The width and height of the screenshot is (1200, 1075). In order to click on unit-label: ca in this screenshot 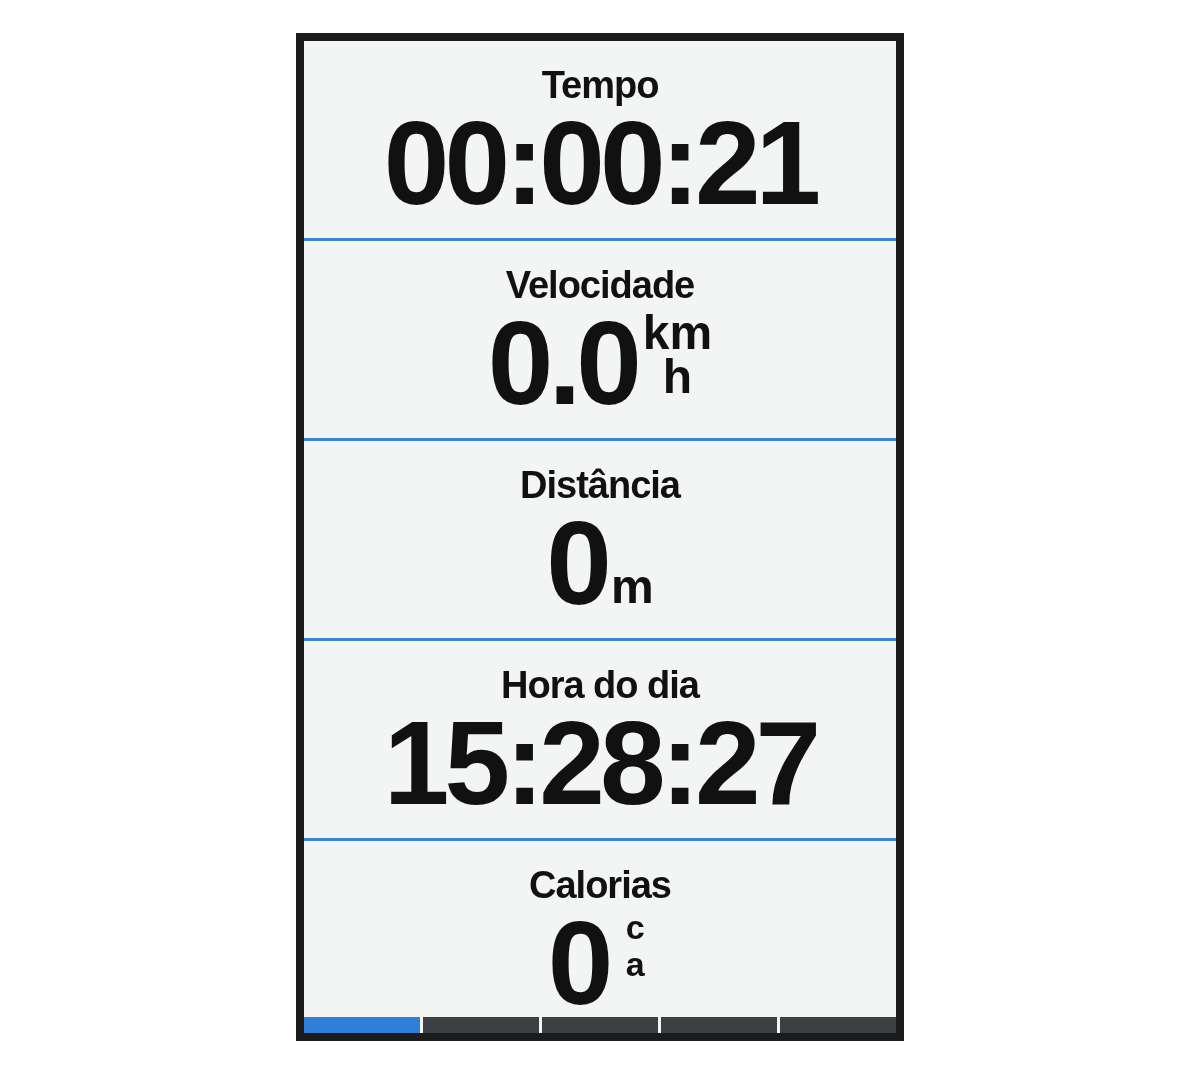, I will do `click(635, 946)`.